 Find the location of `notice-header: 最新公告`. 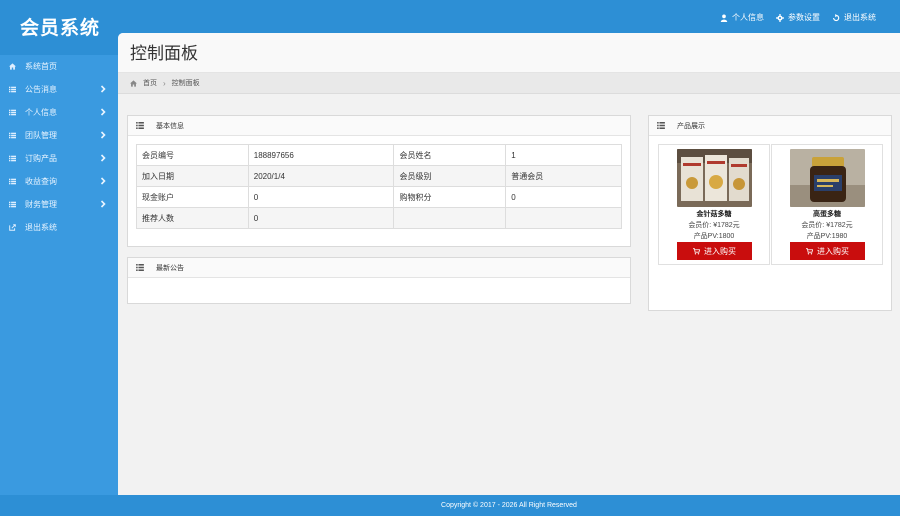

notice-header: 最新公告 is located at coordinates (379, 268).